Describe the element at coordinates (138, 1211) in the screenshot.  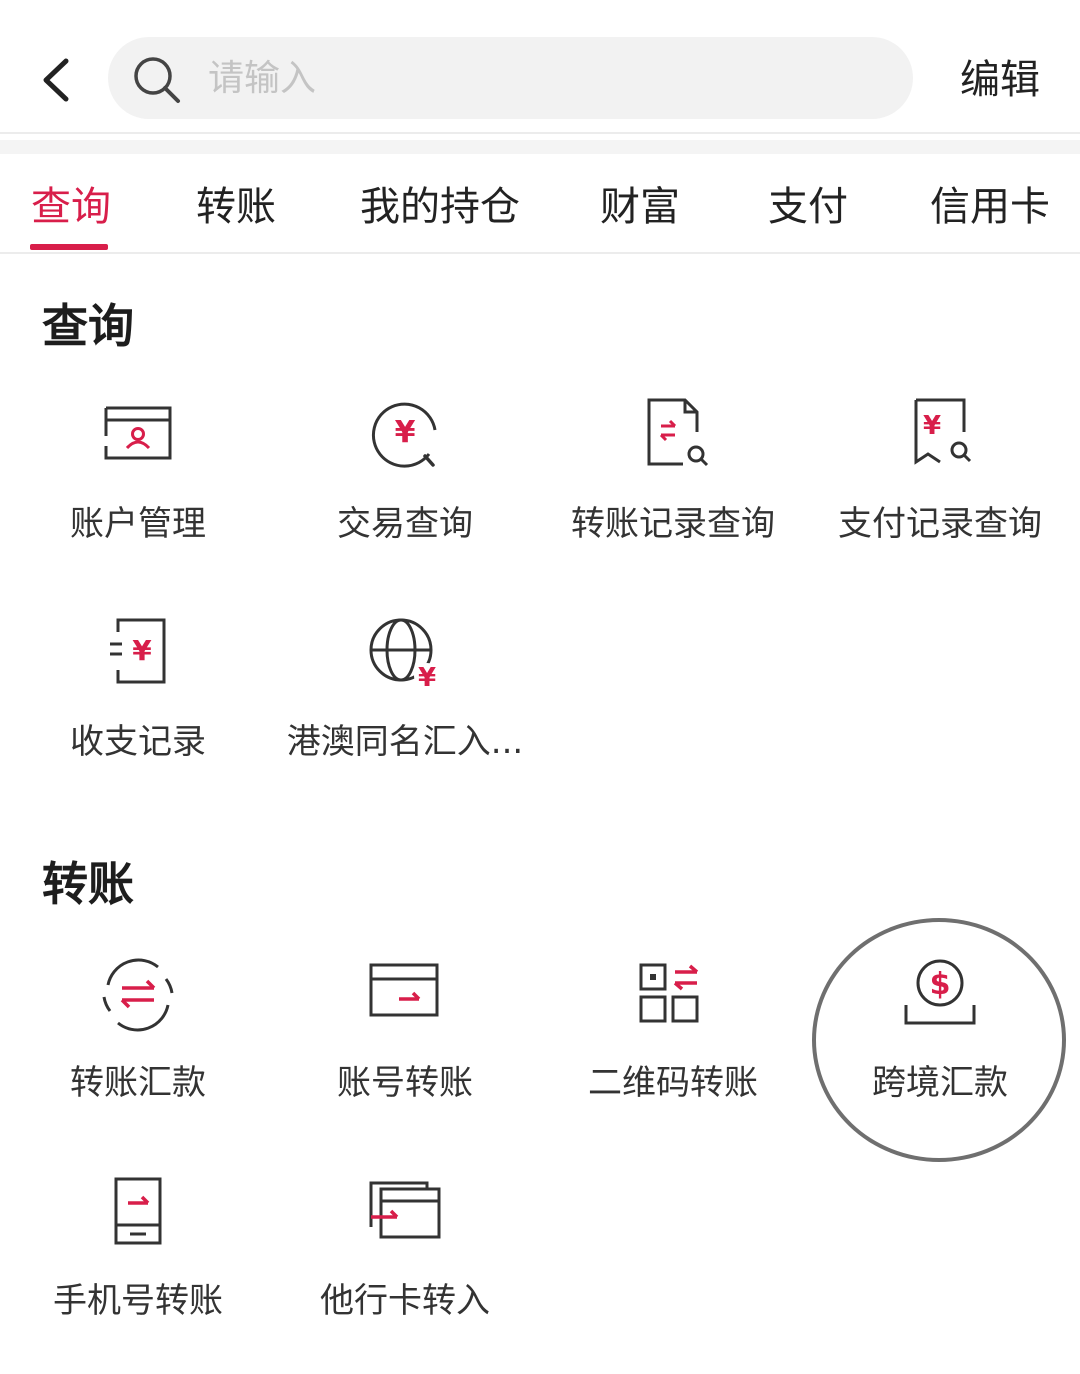
I see `phone-transfer-icon` at that location.